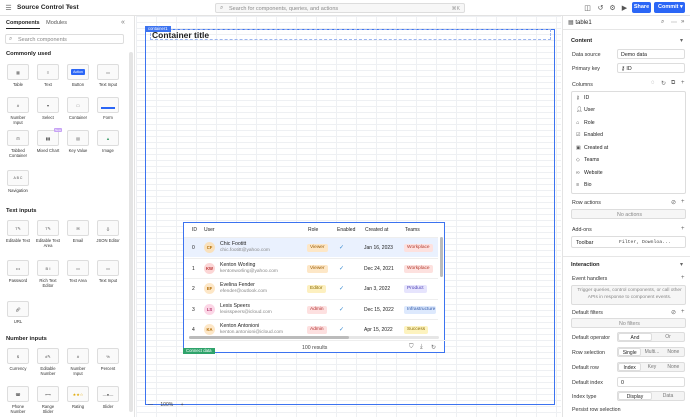  I want to click on component-json-editor: {} JSON Editor, so click(108, 231).